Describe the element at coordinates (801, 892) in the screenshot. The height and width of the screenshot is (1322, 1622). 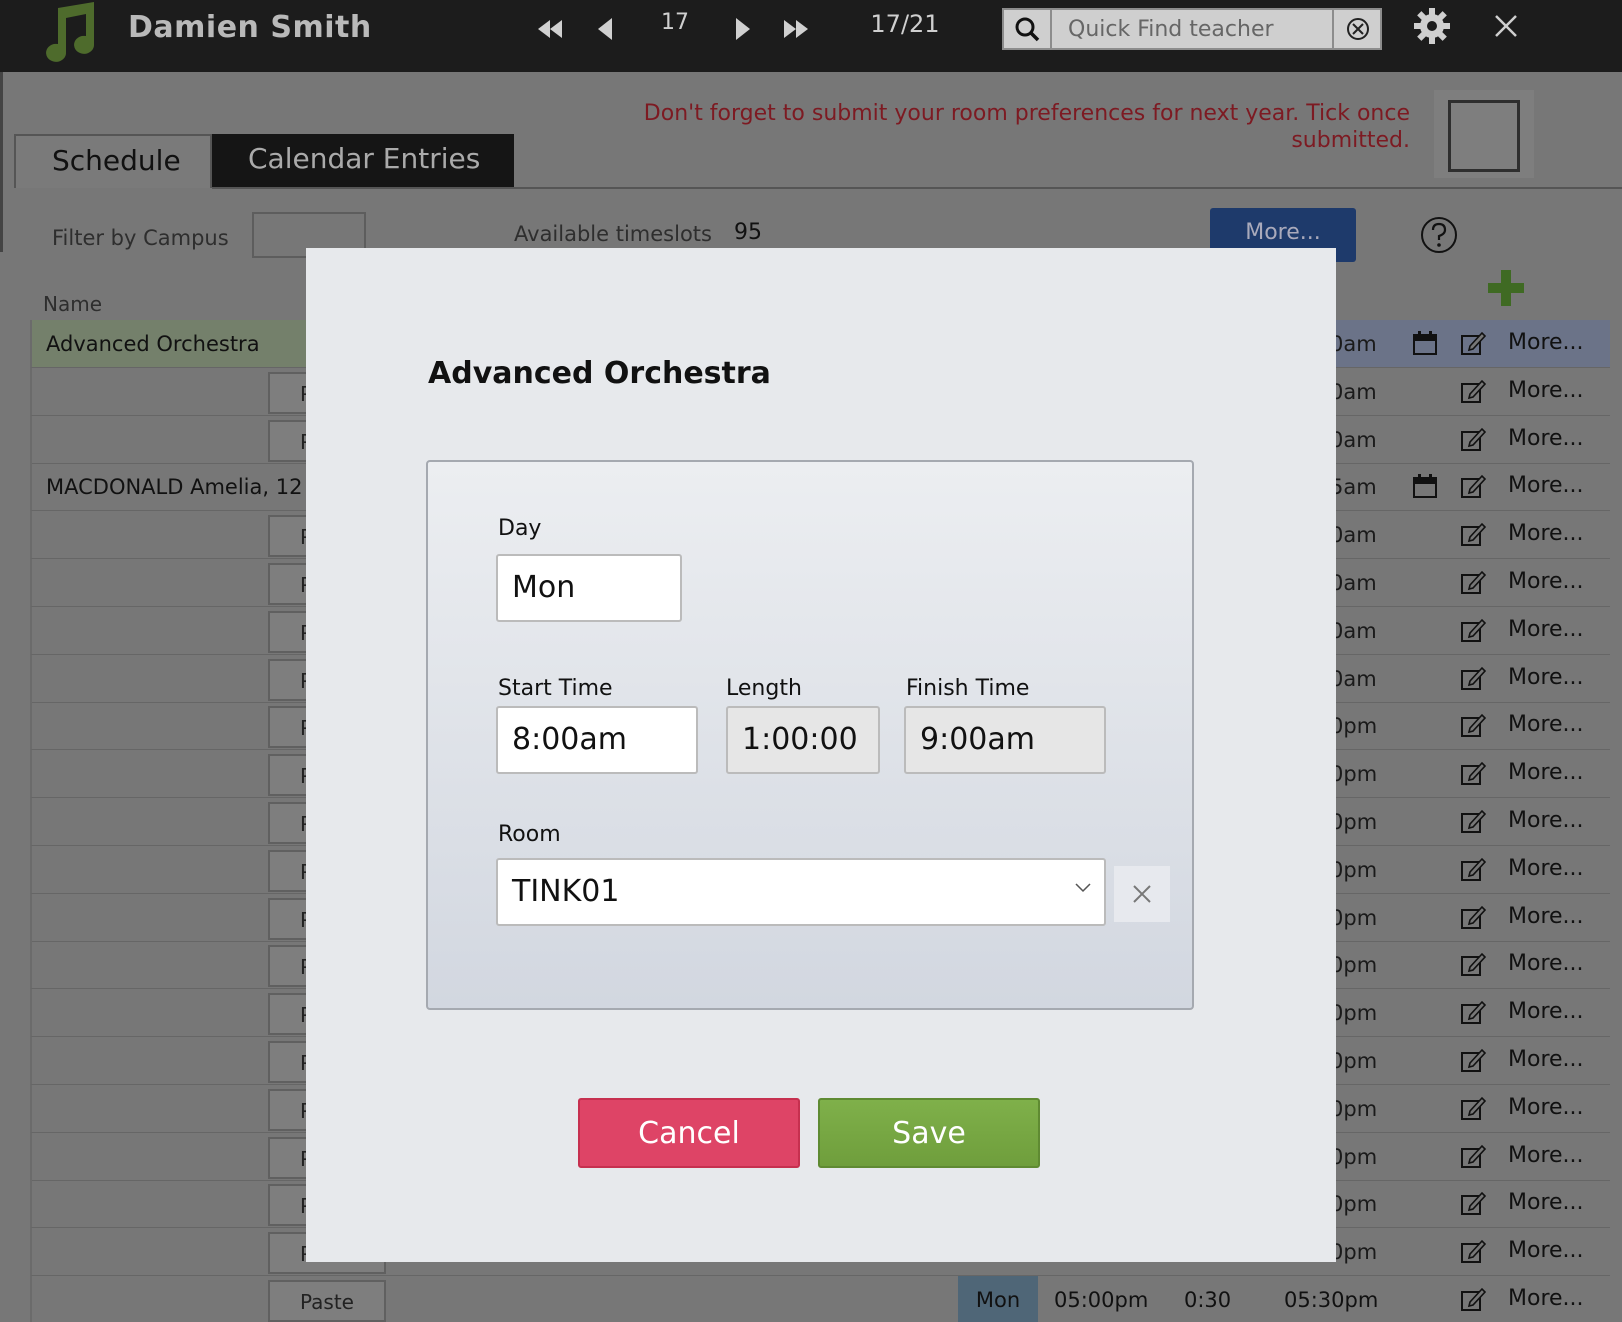
I see `room-select: TINK01` at that location.